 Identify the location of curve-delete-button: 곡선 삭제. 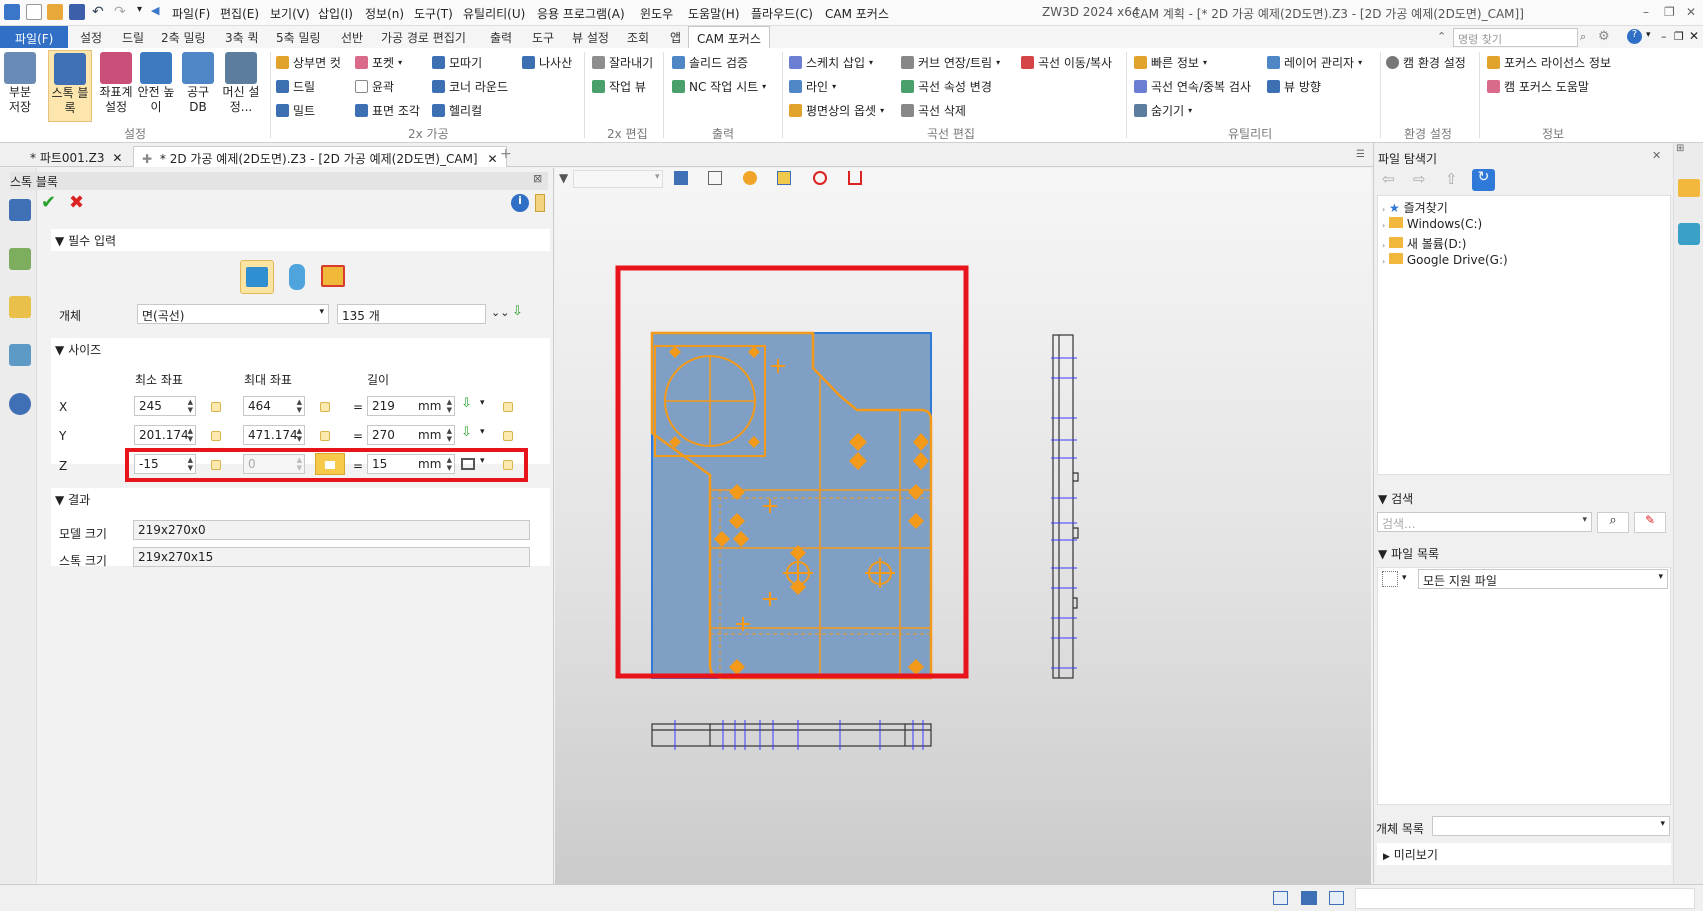
(933, 110).